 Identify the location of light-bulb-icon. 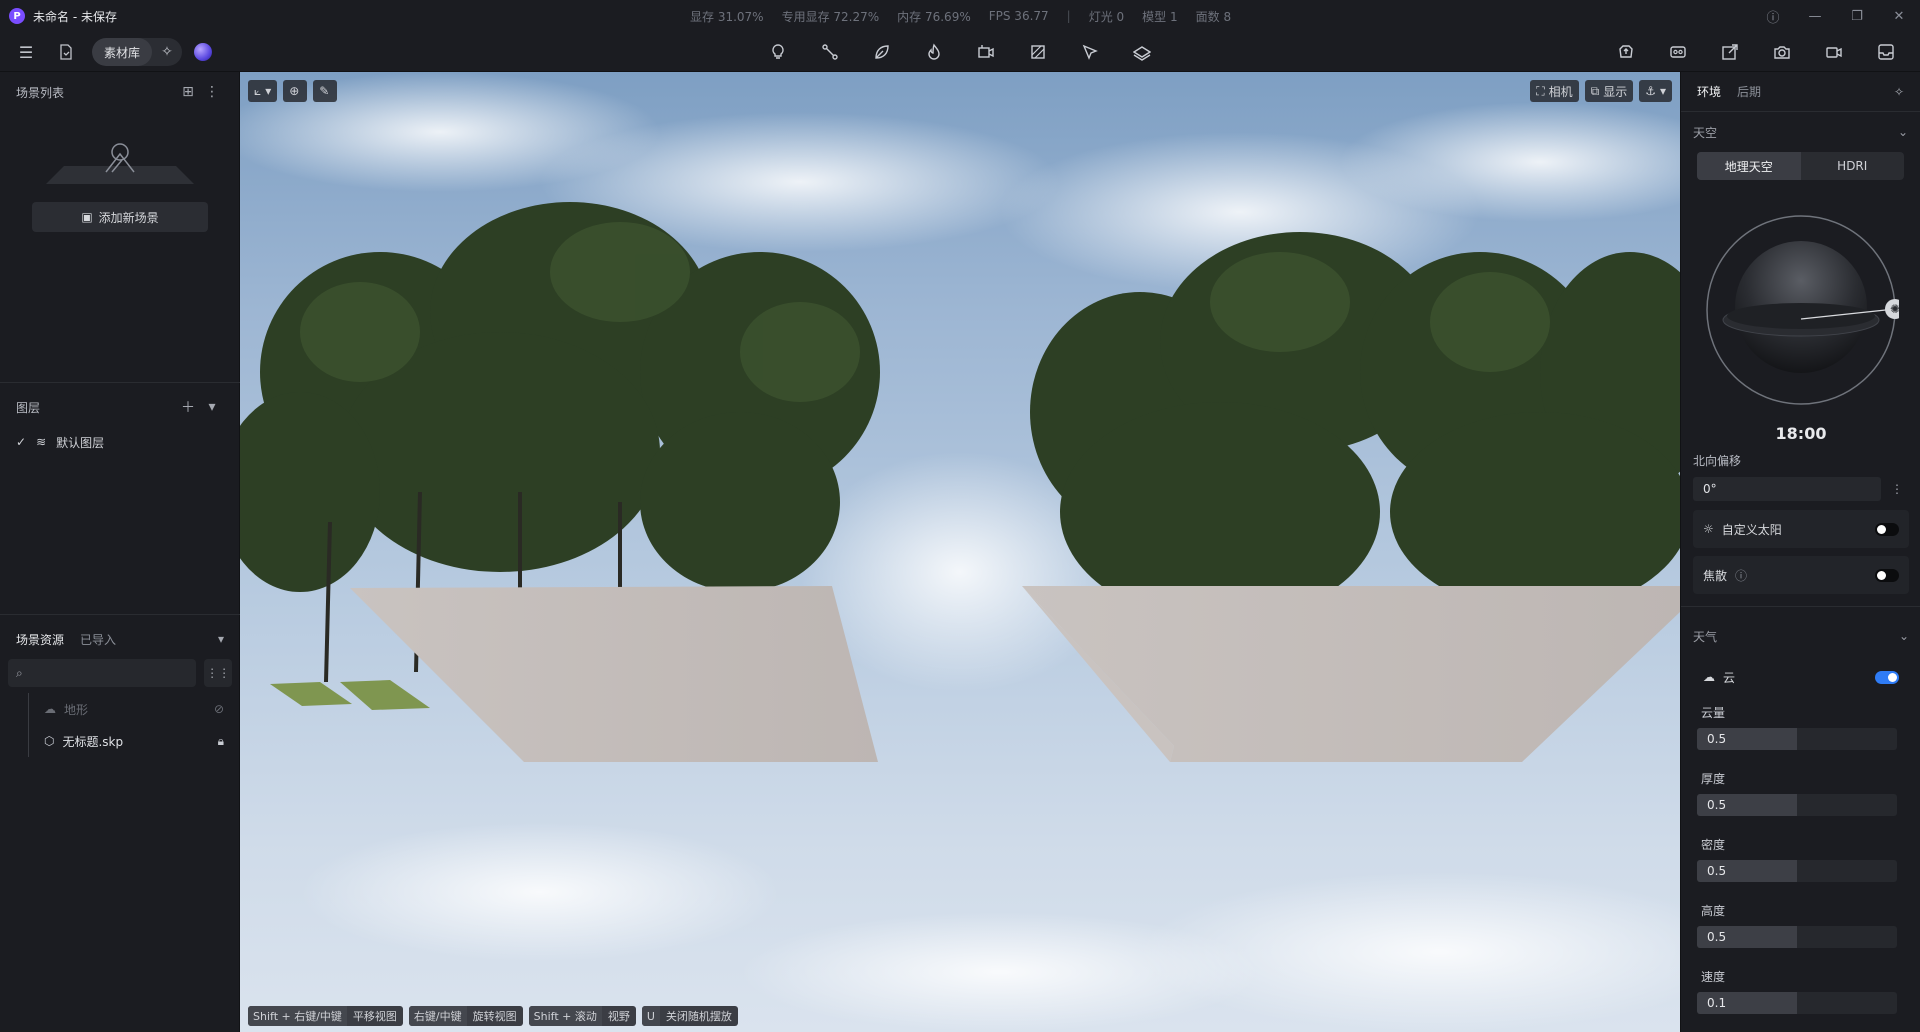
(778, 52).